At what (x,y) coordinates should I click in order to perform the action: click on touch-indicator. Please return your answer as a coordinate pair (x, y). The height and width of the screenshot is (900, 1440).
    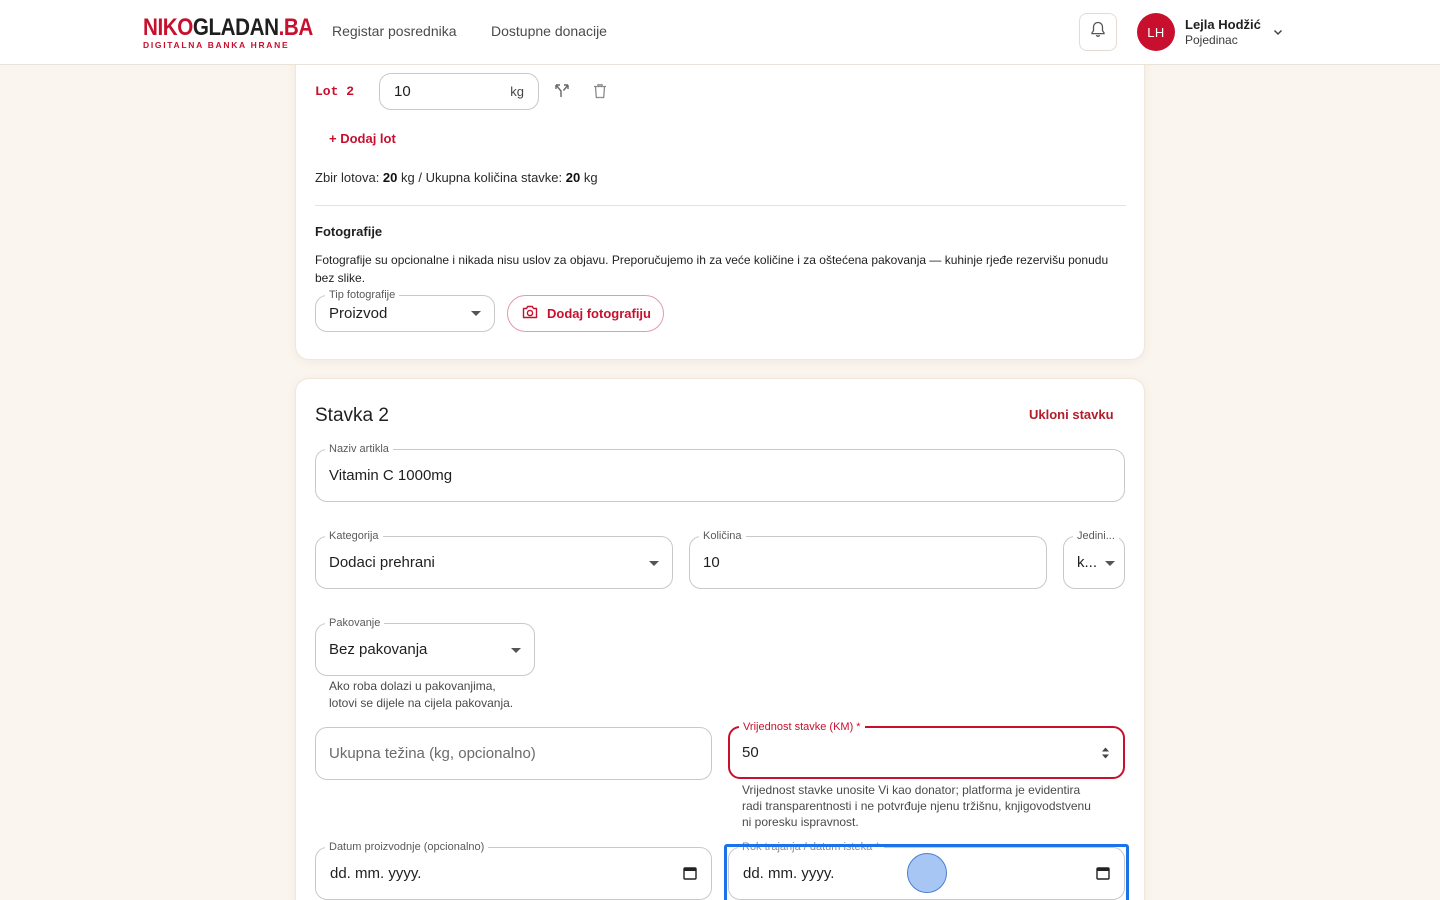
    Looking at the image, I should click on (927, 873).